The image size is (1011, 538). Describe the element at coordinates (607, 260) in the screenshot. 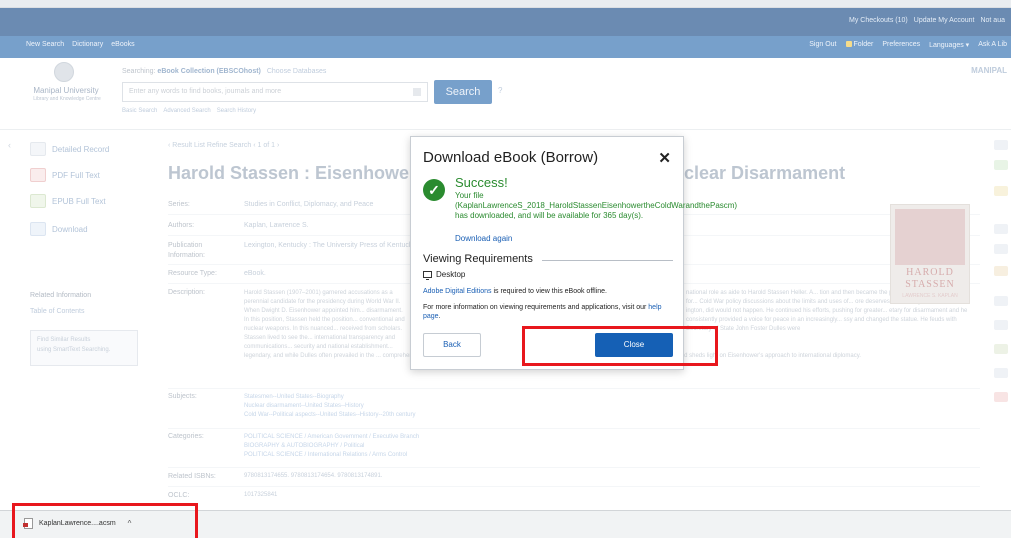

I see `divider` at that location.